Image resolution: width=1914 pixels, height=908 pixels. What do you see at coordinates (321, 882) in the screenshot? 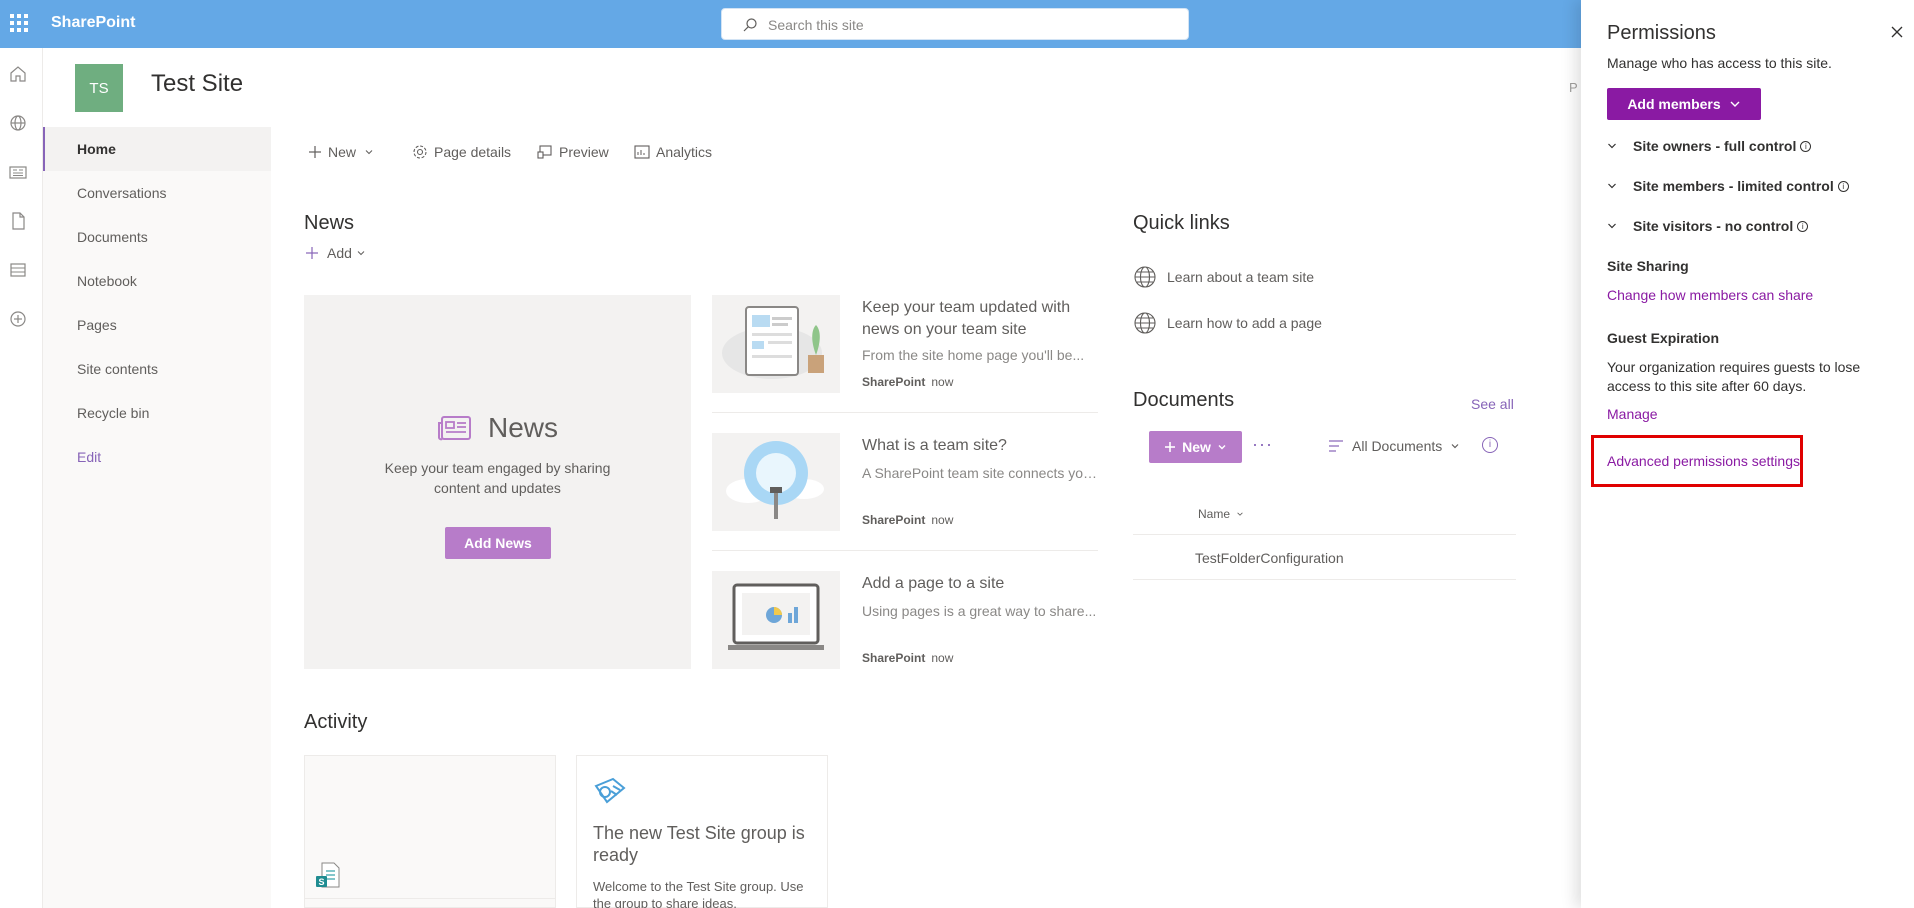
I see `svg-text: S` at bounding box center [321, 882].